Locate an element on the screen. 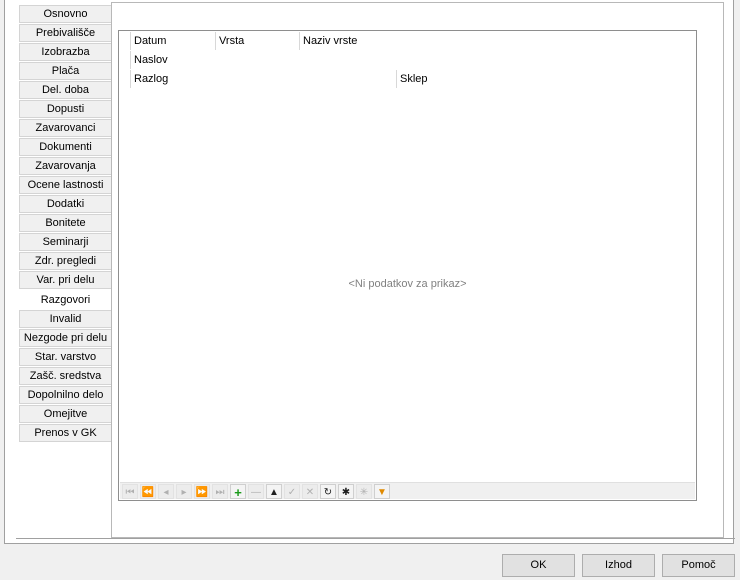 This screenshot has height=580, width=740. column-header-vrsta: Vrsta is located at coordinates (257, 41).